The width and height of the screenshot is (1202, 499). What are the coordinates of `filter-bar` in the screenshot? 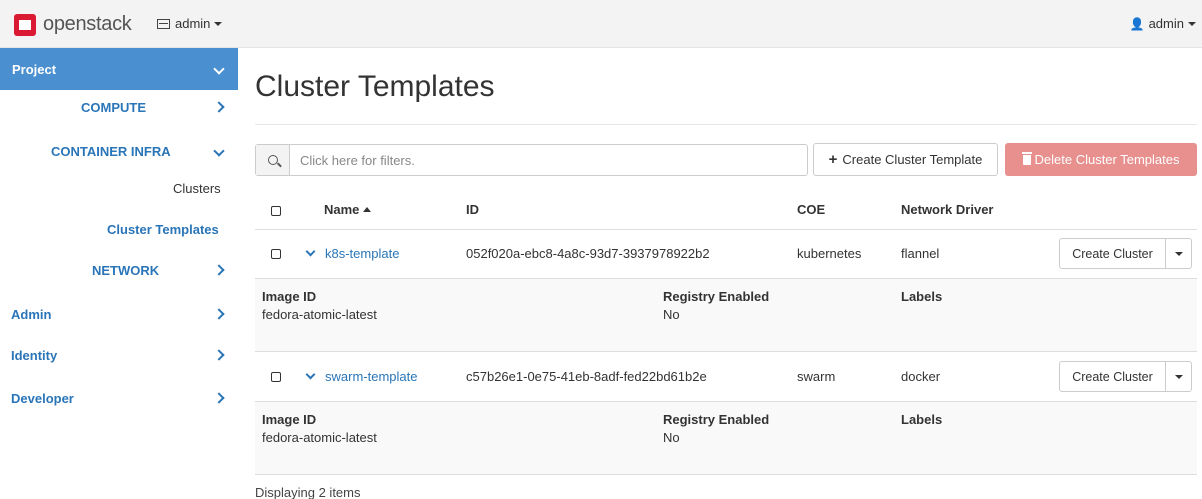 It's located at (531, 160).